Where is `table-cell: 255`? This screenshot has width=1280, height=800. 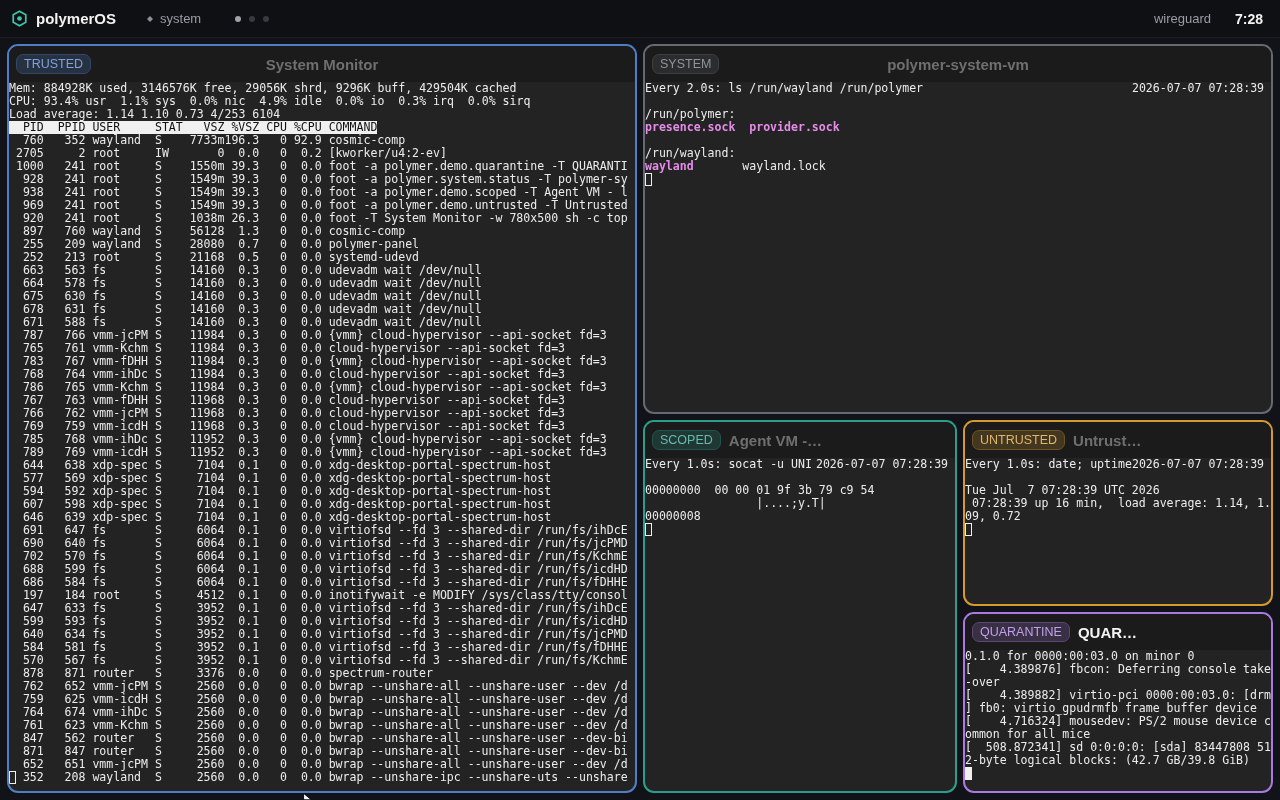 table-cell: 255 is located at coordinates (33, 244).